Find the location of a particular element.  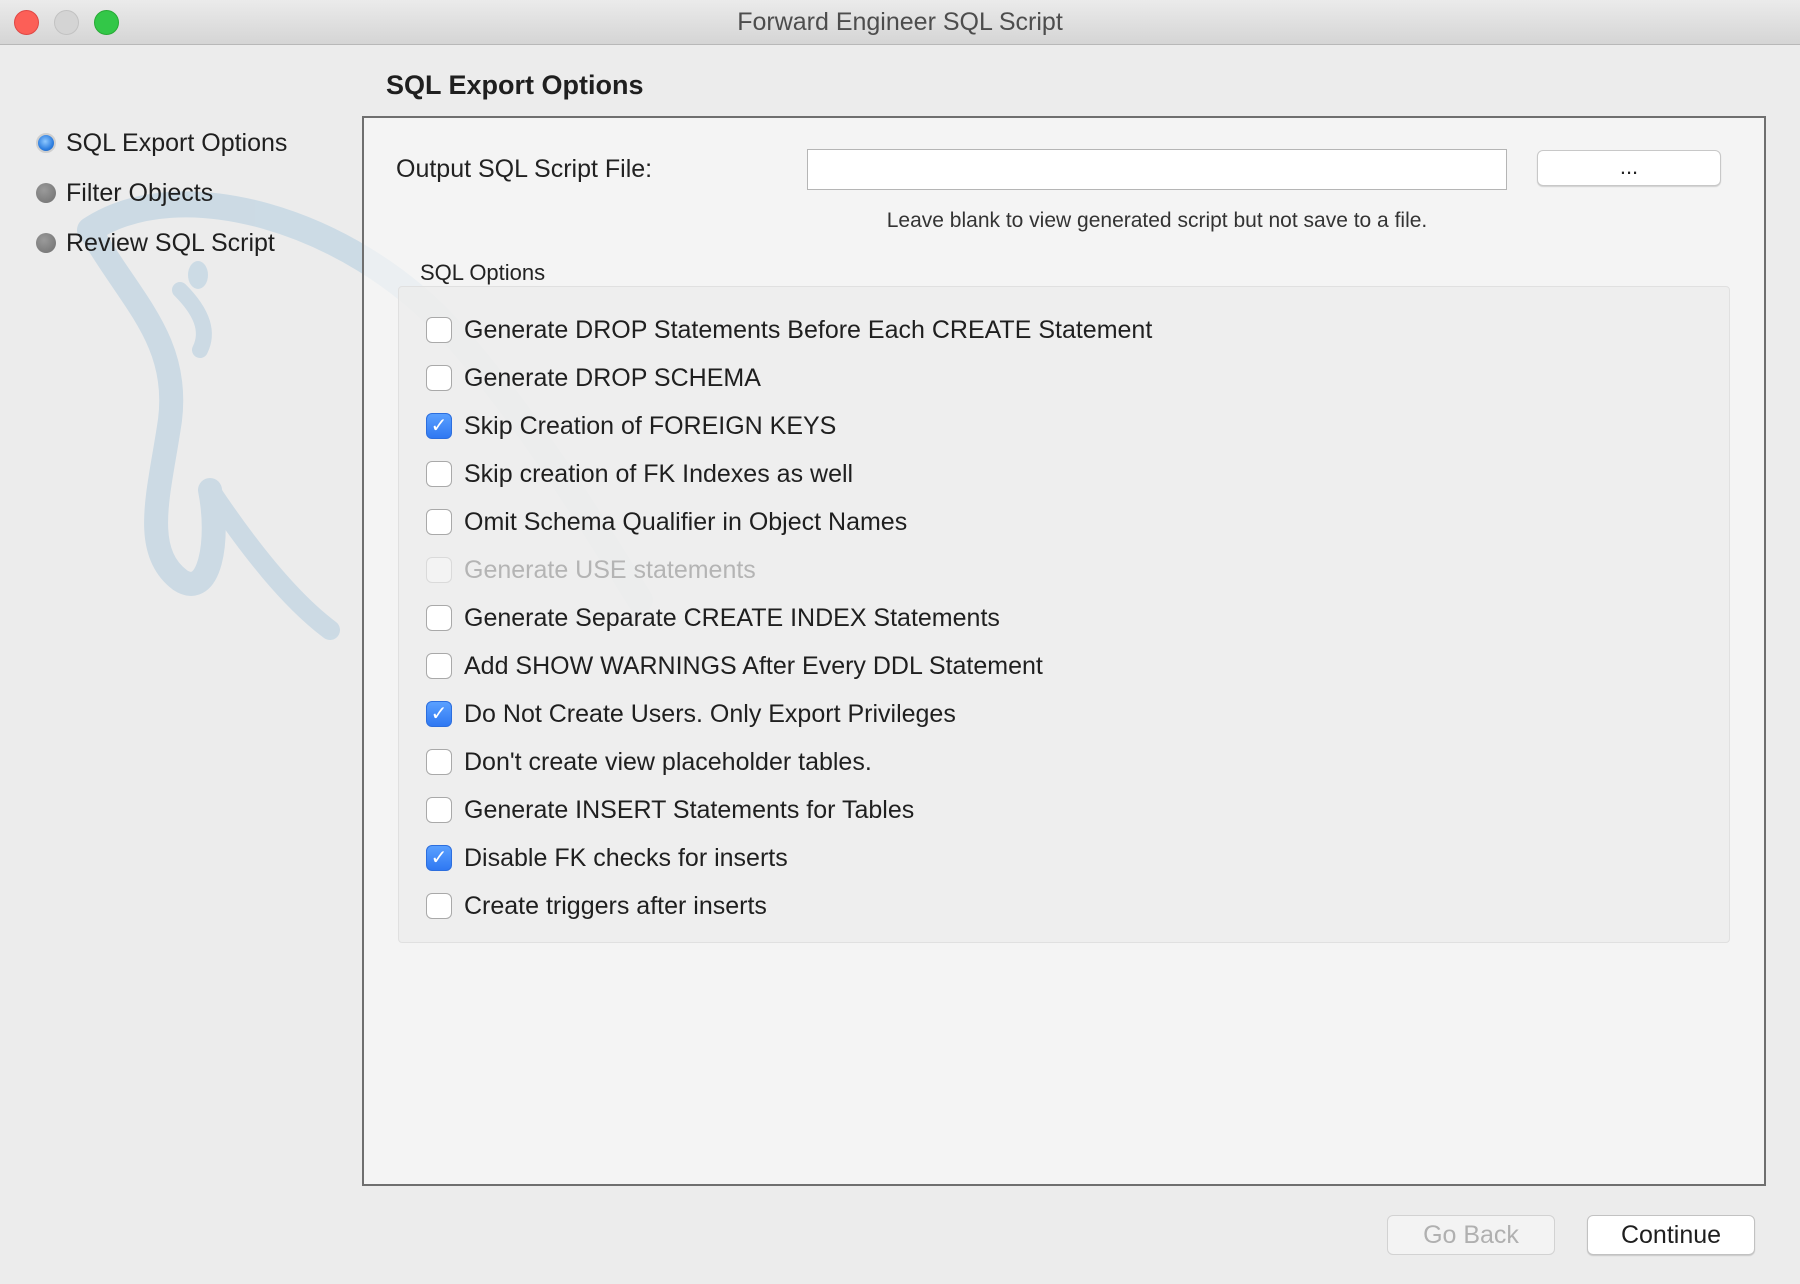

step-filter-objects: Filter Objects is located at coordinates (161, 193).